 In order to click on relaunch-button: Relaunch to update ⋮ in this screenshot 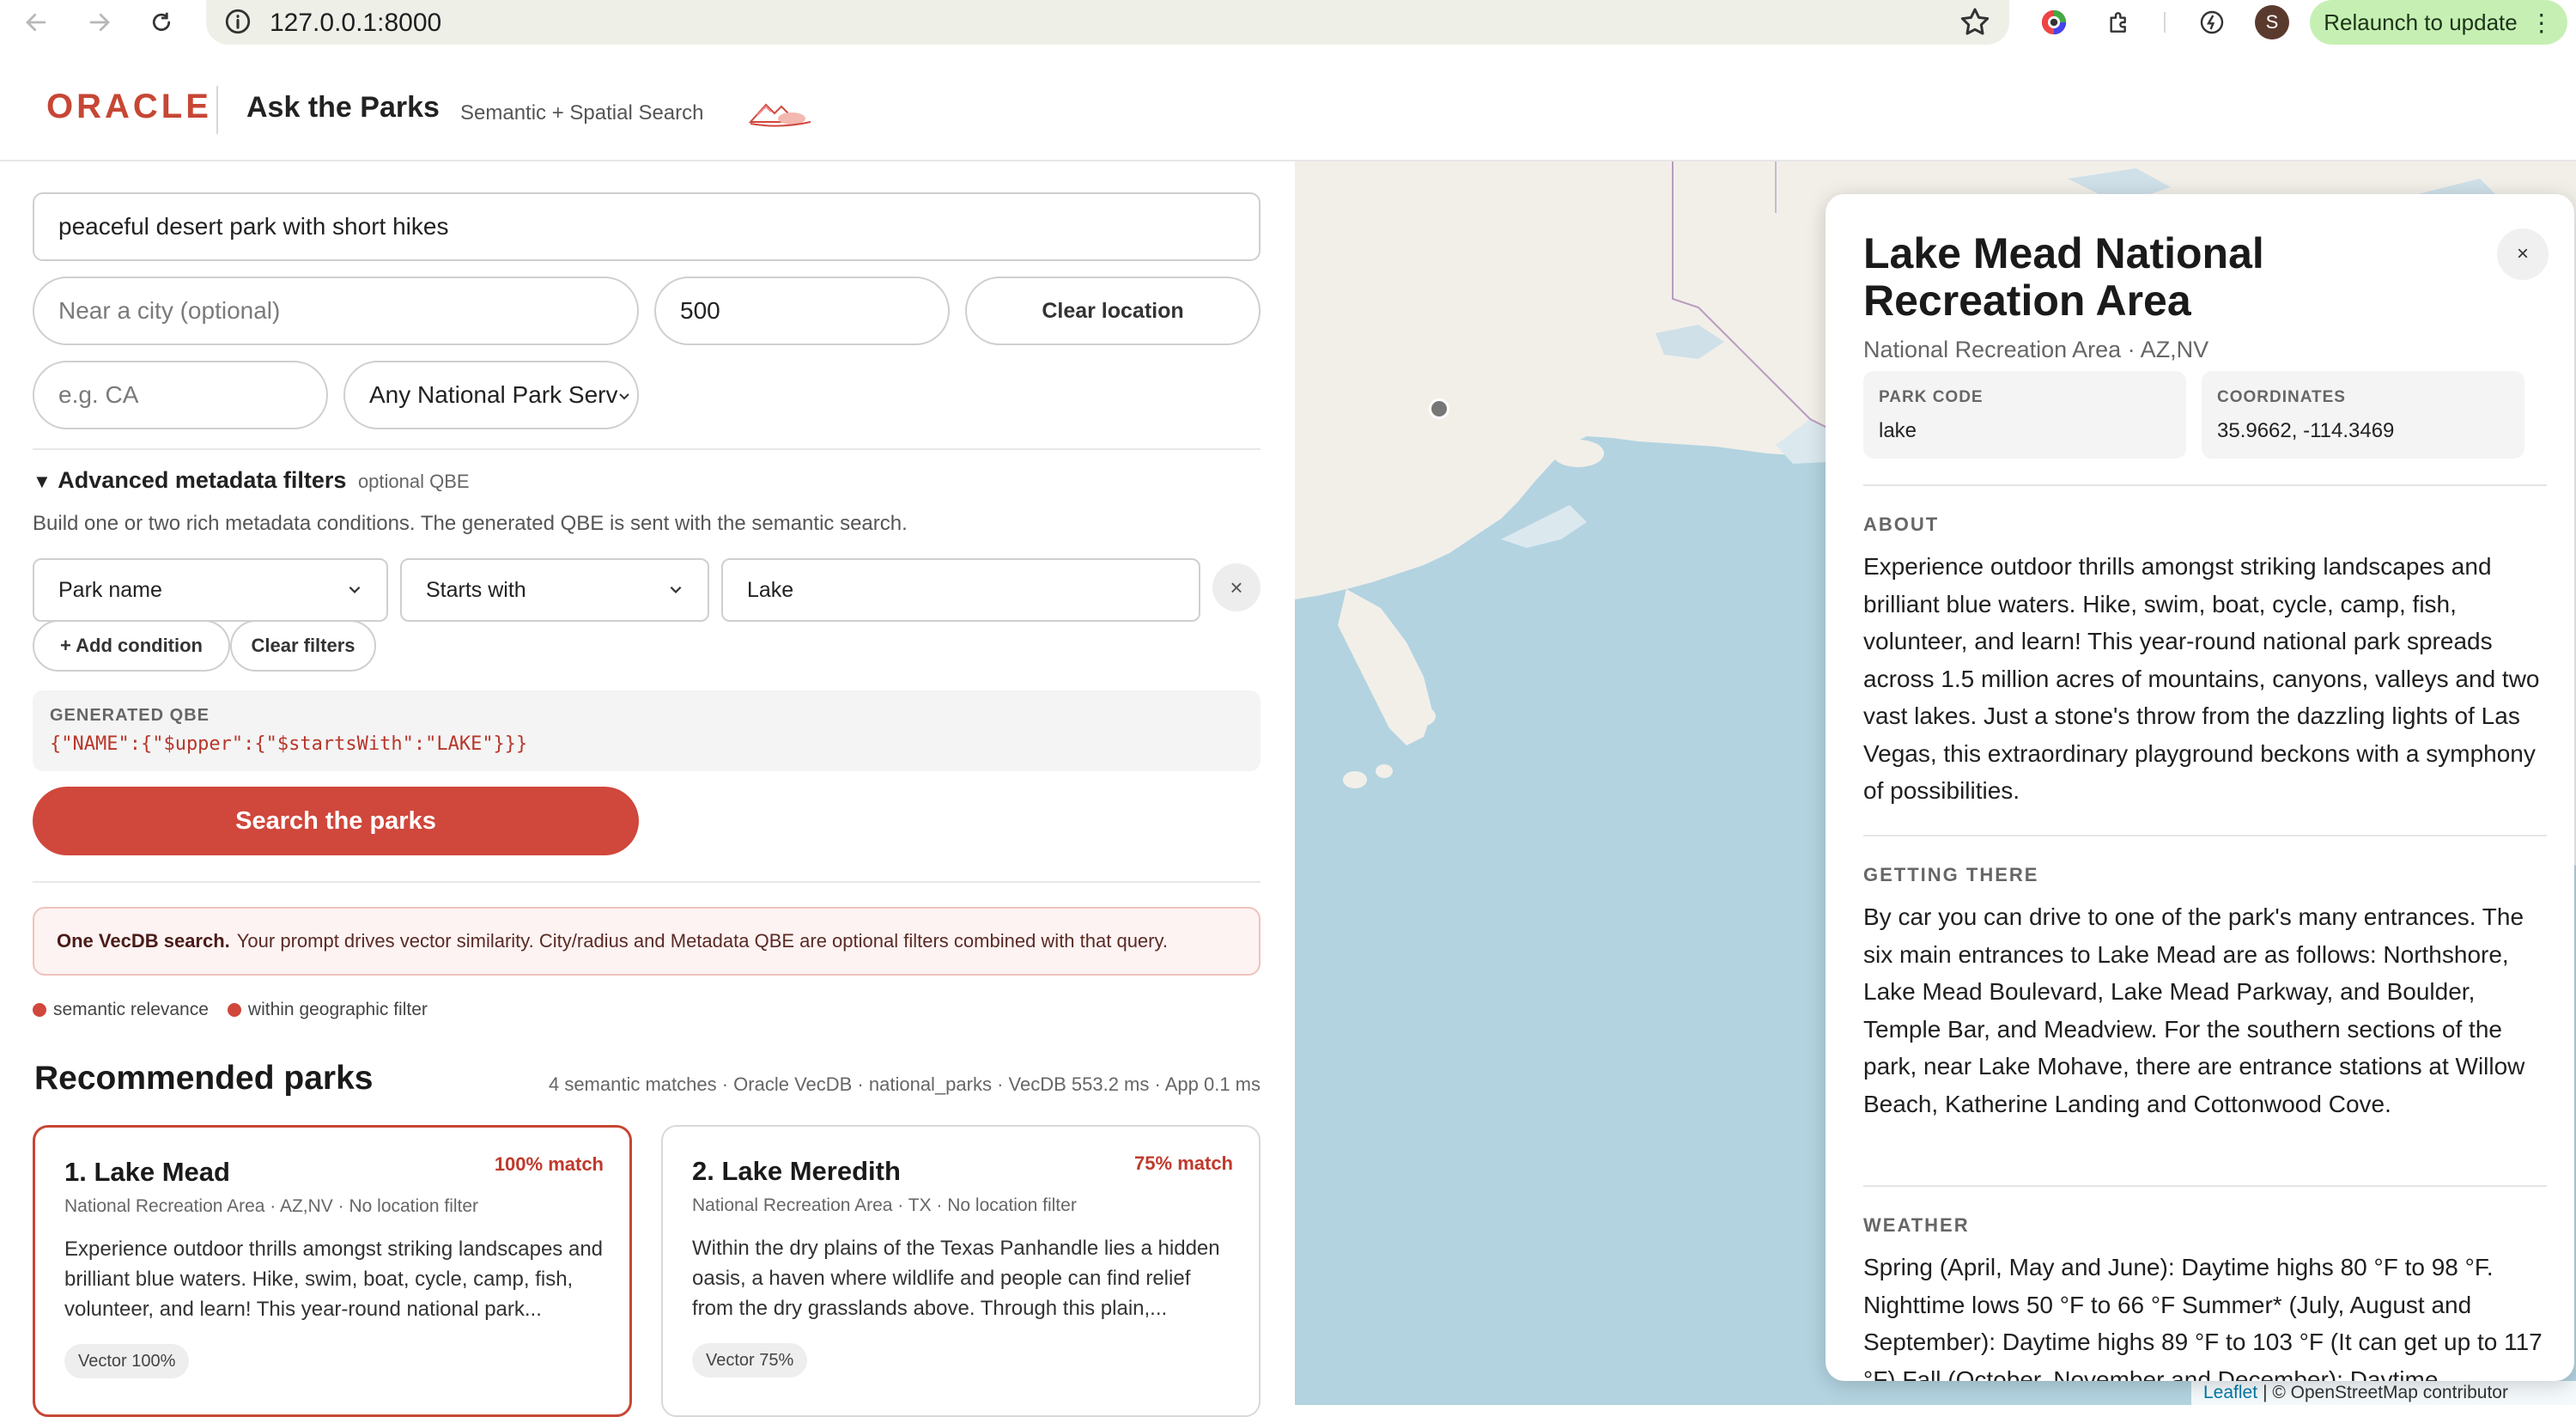, I will do `click(2438, 22)`.